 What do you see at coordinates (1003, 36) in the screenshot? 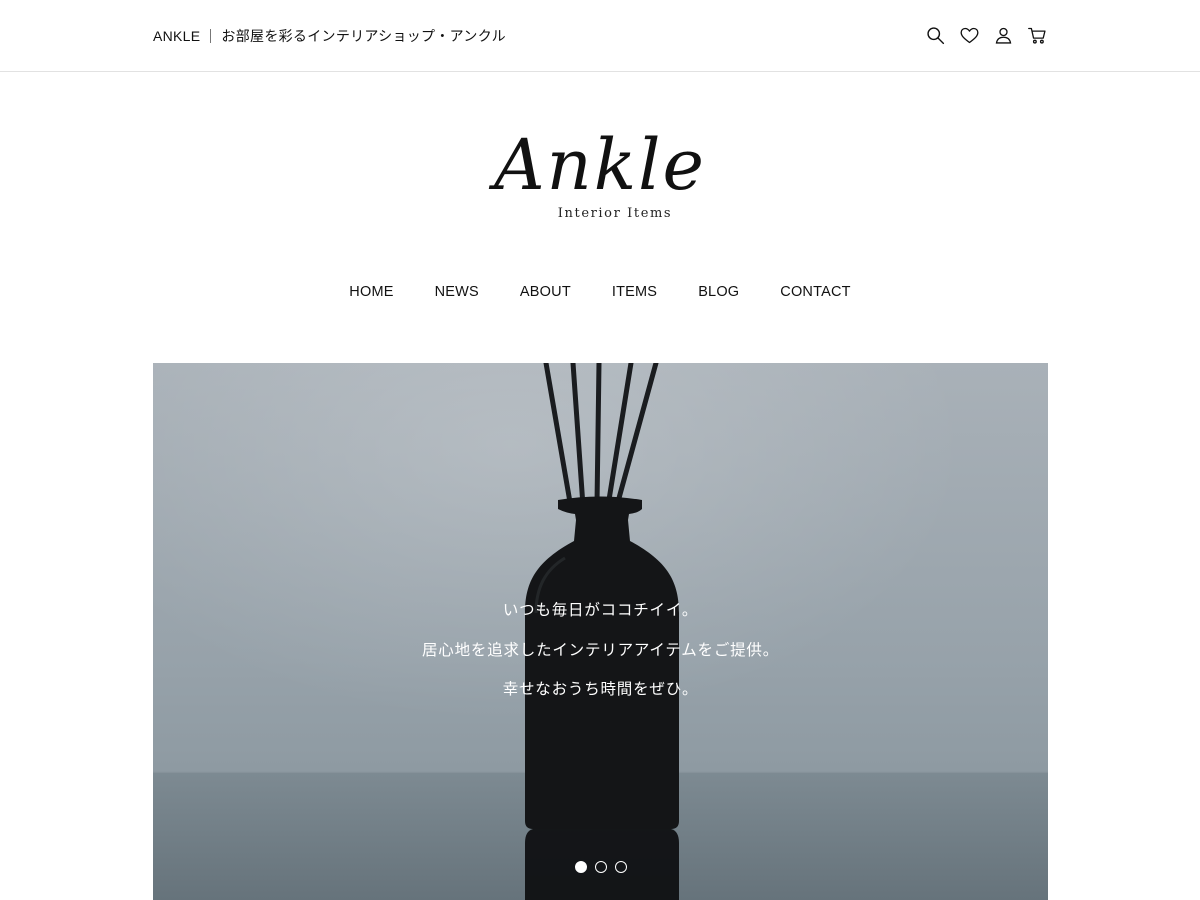
I see `user-icon` at bounding box center [1003, 36].